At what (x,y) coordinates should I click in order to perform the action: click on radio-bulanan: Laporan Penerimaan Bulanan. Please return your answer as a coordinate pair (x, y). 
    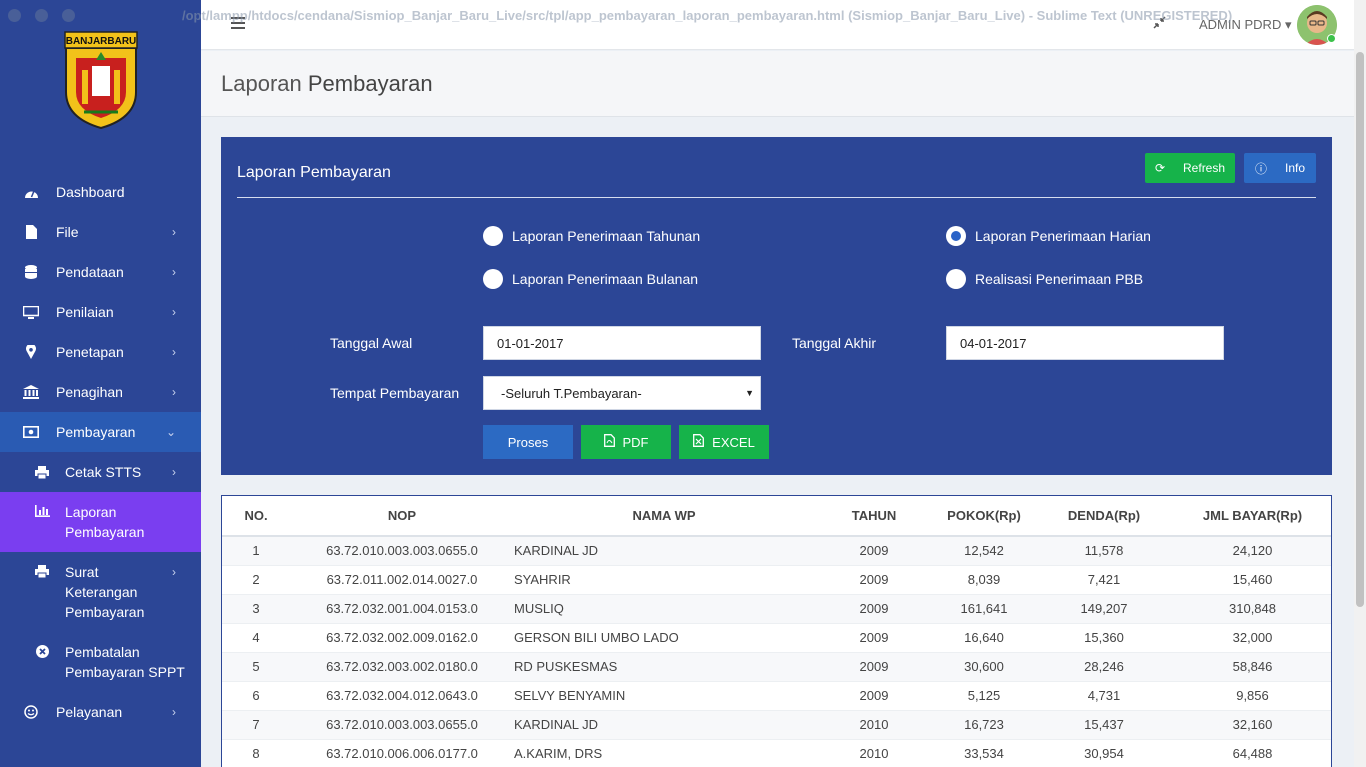
    Looking at the image, I should click on (590, 279).